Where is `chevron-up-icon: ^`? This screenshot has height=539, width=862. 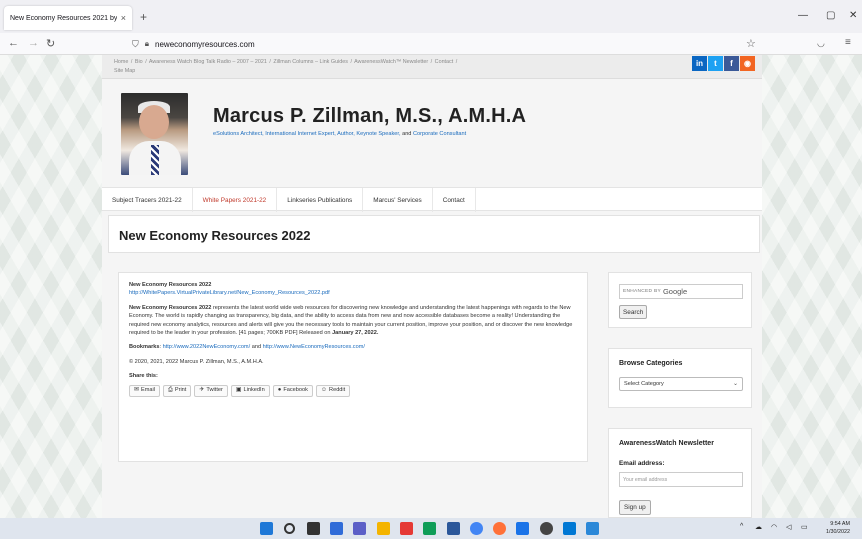 chevron-up-icon: ^ is located at coordinates (741, 526).